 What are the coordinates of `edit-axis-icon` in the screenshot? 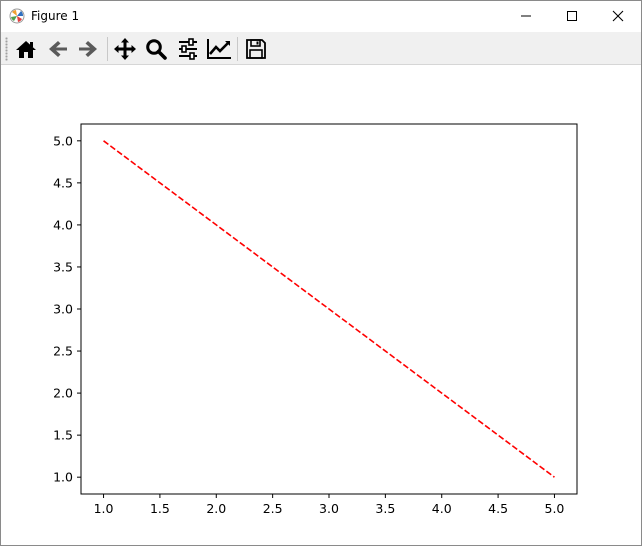 It's located at (219, 49).